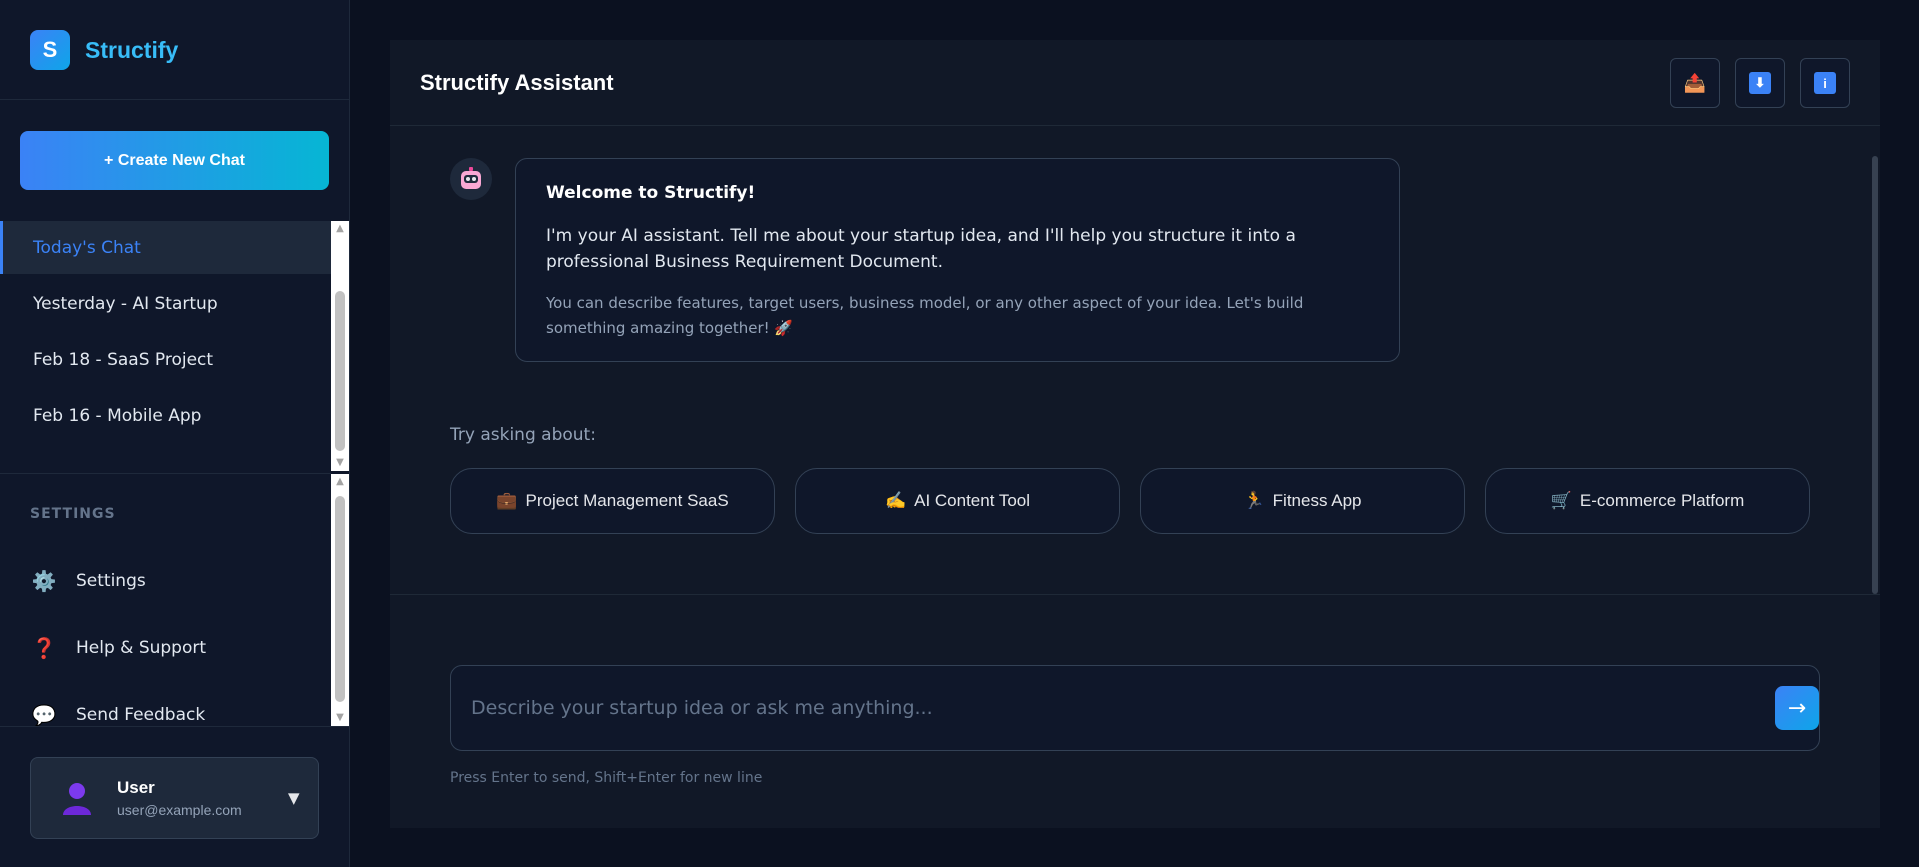 The width and height of the screenshot is (1919, 867). What do you see at coordinates (303, 798) in the screenshot?
I see `chevron-down-icon: ▼` at bounding box center [303, 798].